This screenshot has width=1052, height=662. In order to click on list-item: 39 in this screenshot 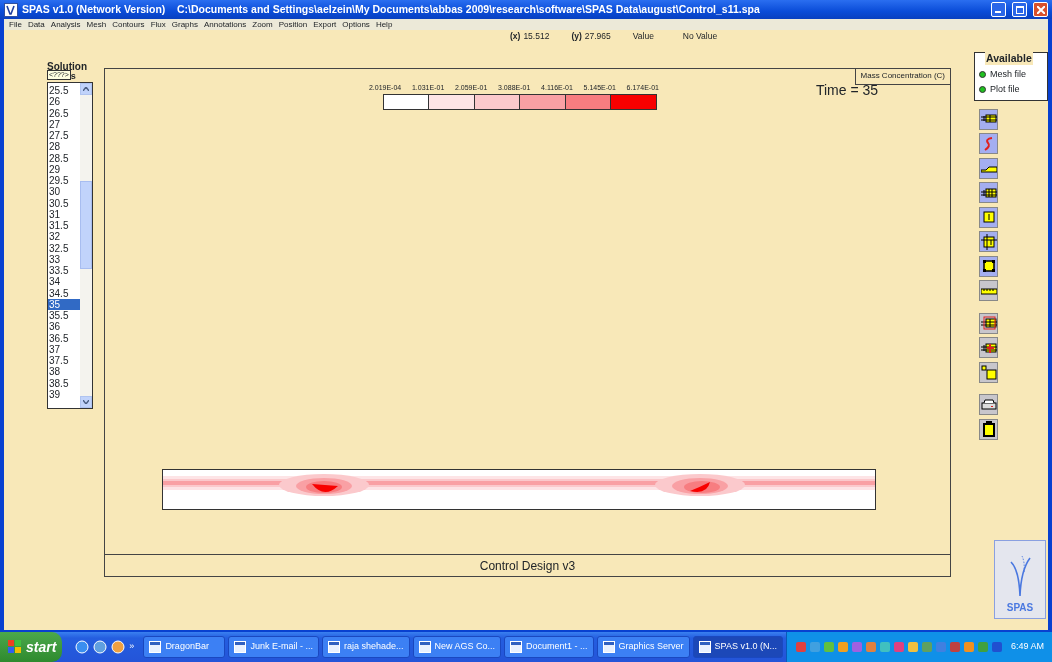, I will do `click(64, 394)`.